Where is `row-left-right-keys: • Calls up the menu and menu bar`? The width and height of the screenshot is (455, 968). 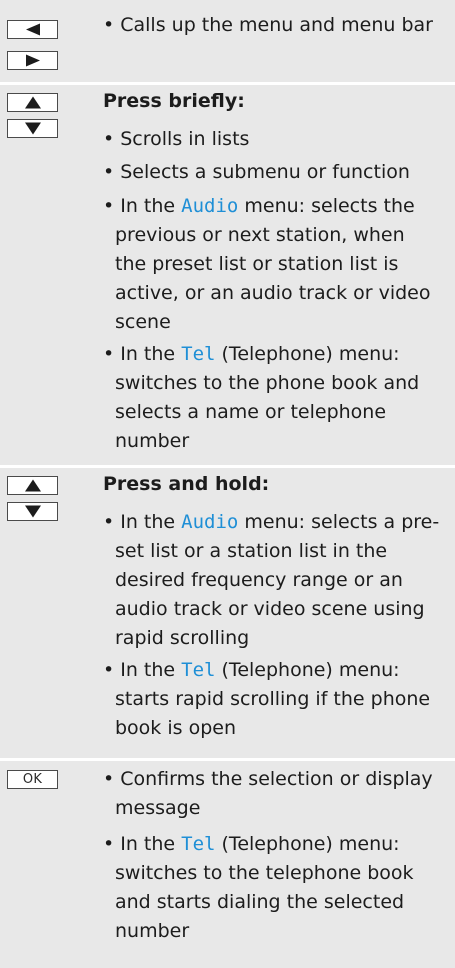
row-left-right-keys: • Calls up the menu and menu bar is located at coordinates (227, 41).